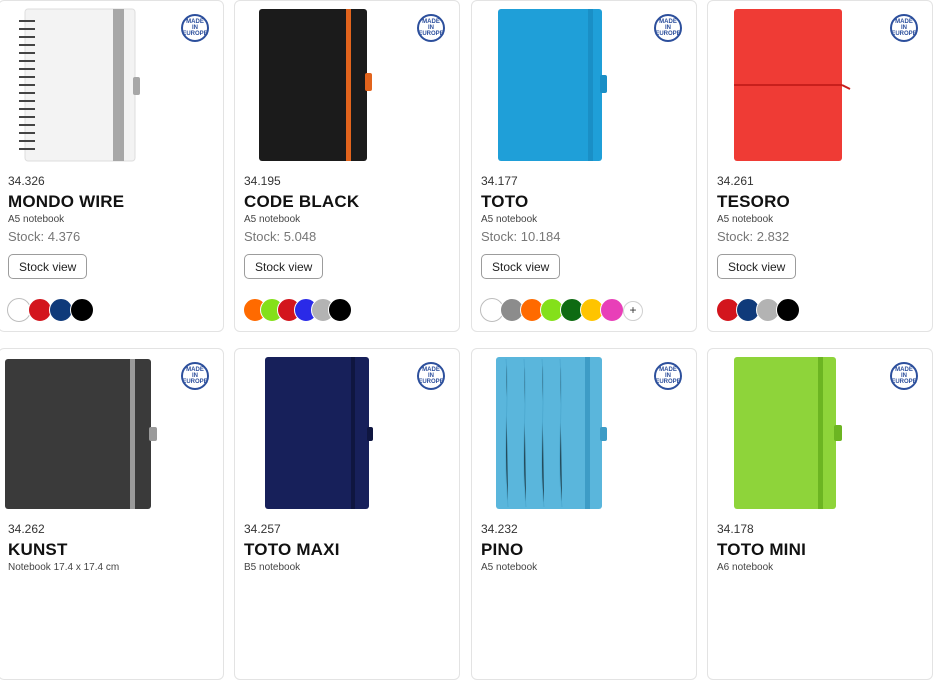  What do you see at coordinates (44, 236) in the screenshot?
I see `stock-count: Stock: 4.376` at bounding box center [44, 236].